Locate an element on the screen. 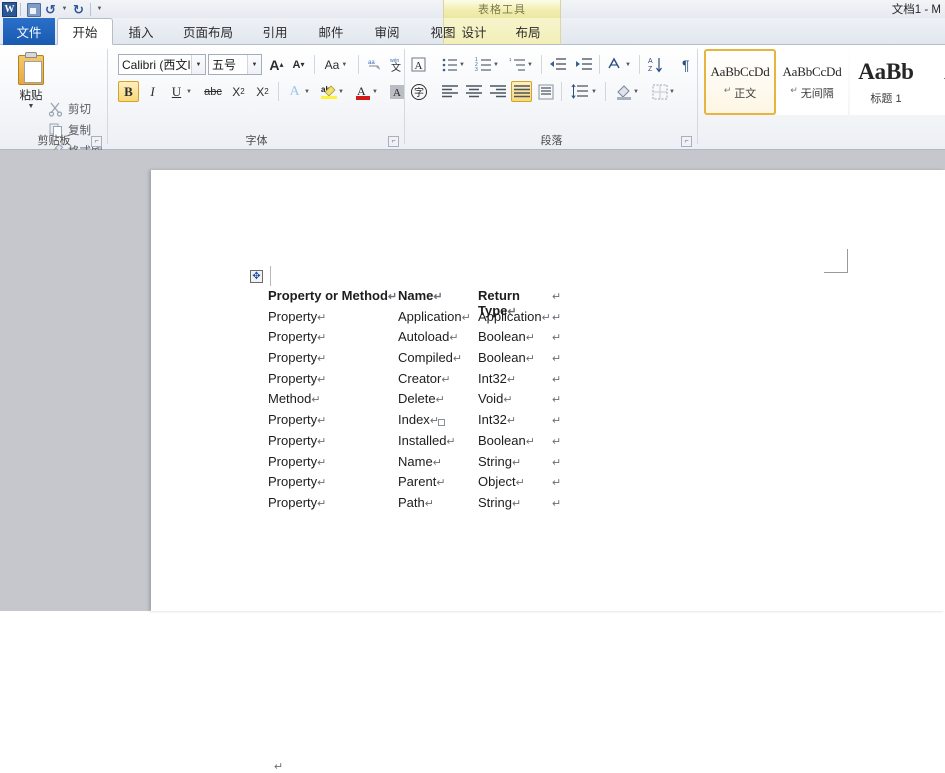 The image size is (945, 773). line-spacing-icon is located at coordinates (579, 91).